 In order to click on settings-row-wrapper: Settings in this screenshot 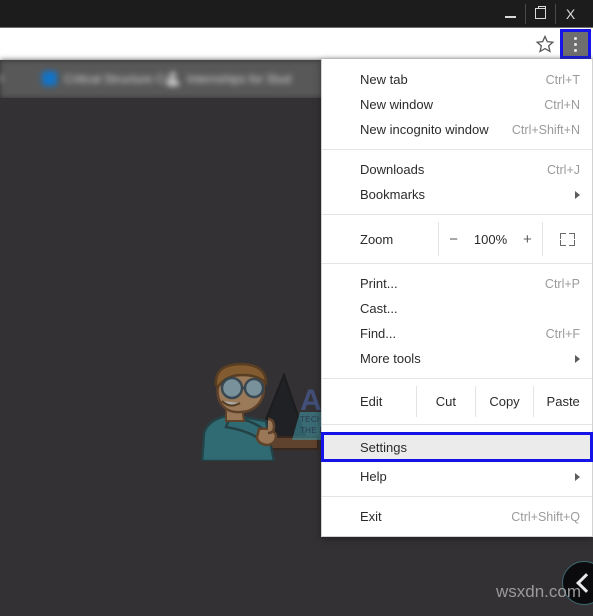, I will do `click(457, 447)`.